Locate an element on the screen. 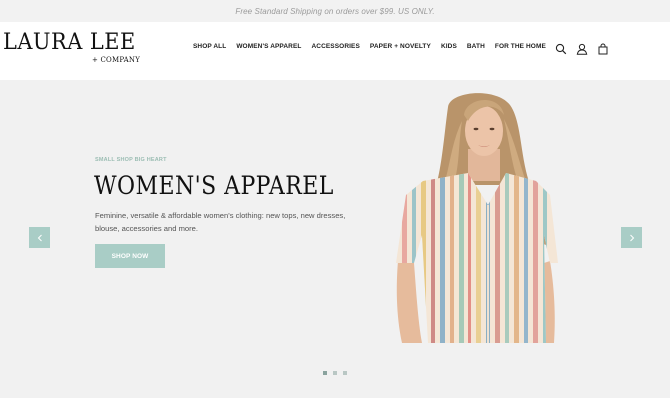 This screenshot has width=670, height=409. nav-shop-all: SHOP ALL is located at coordinates (209, 46).